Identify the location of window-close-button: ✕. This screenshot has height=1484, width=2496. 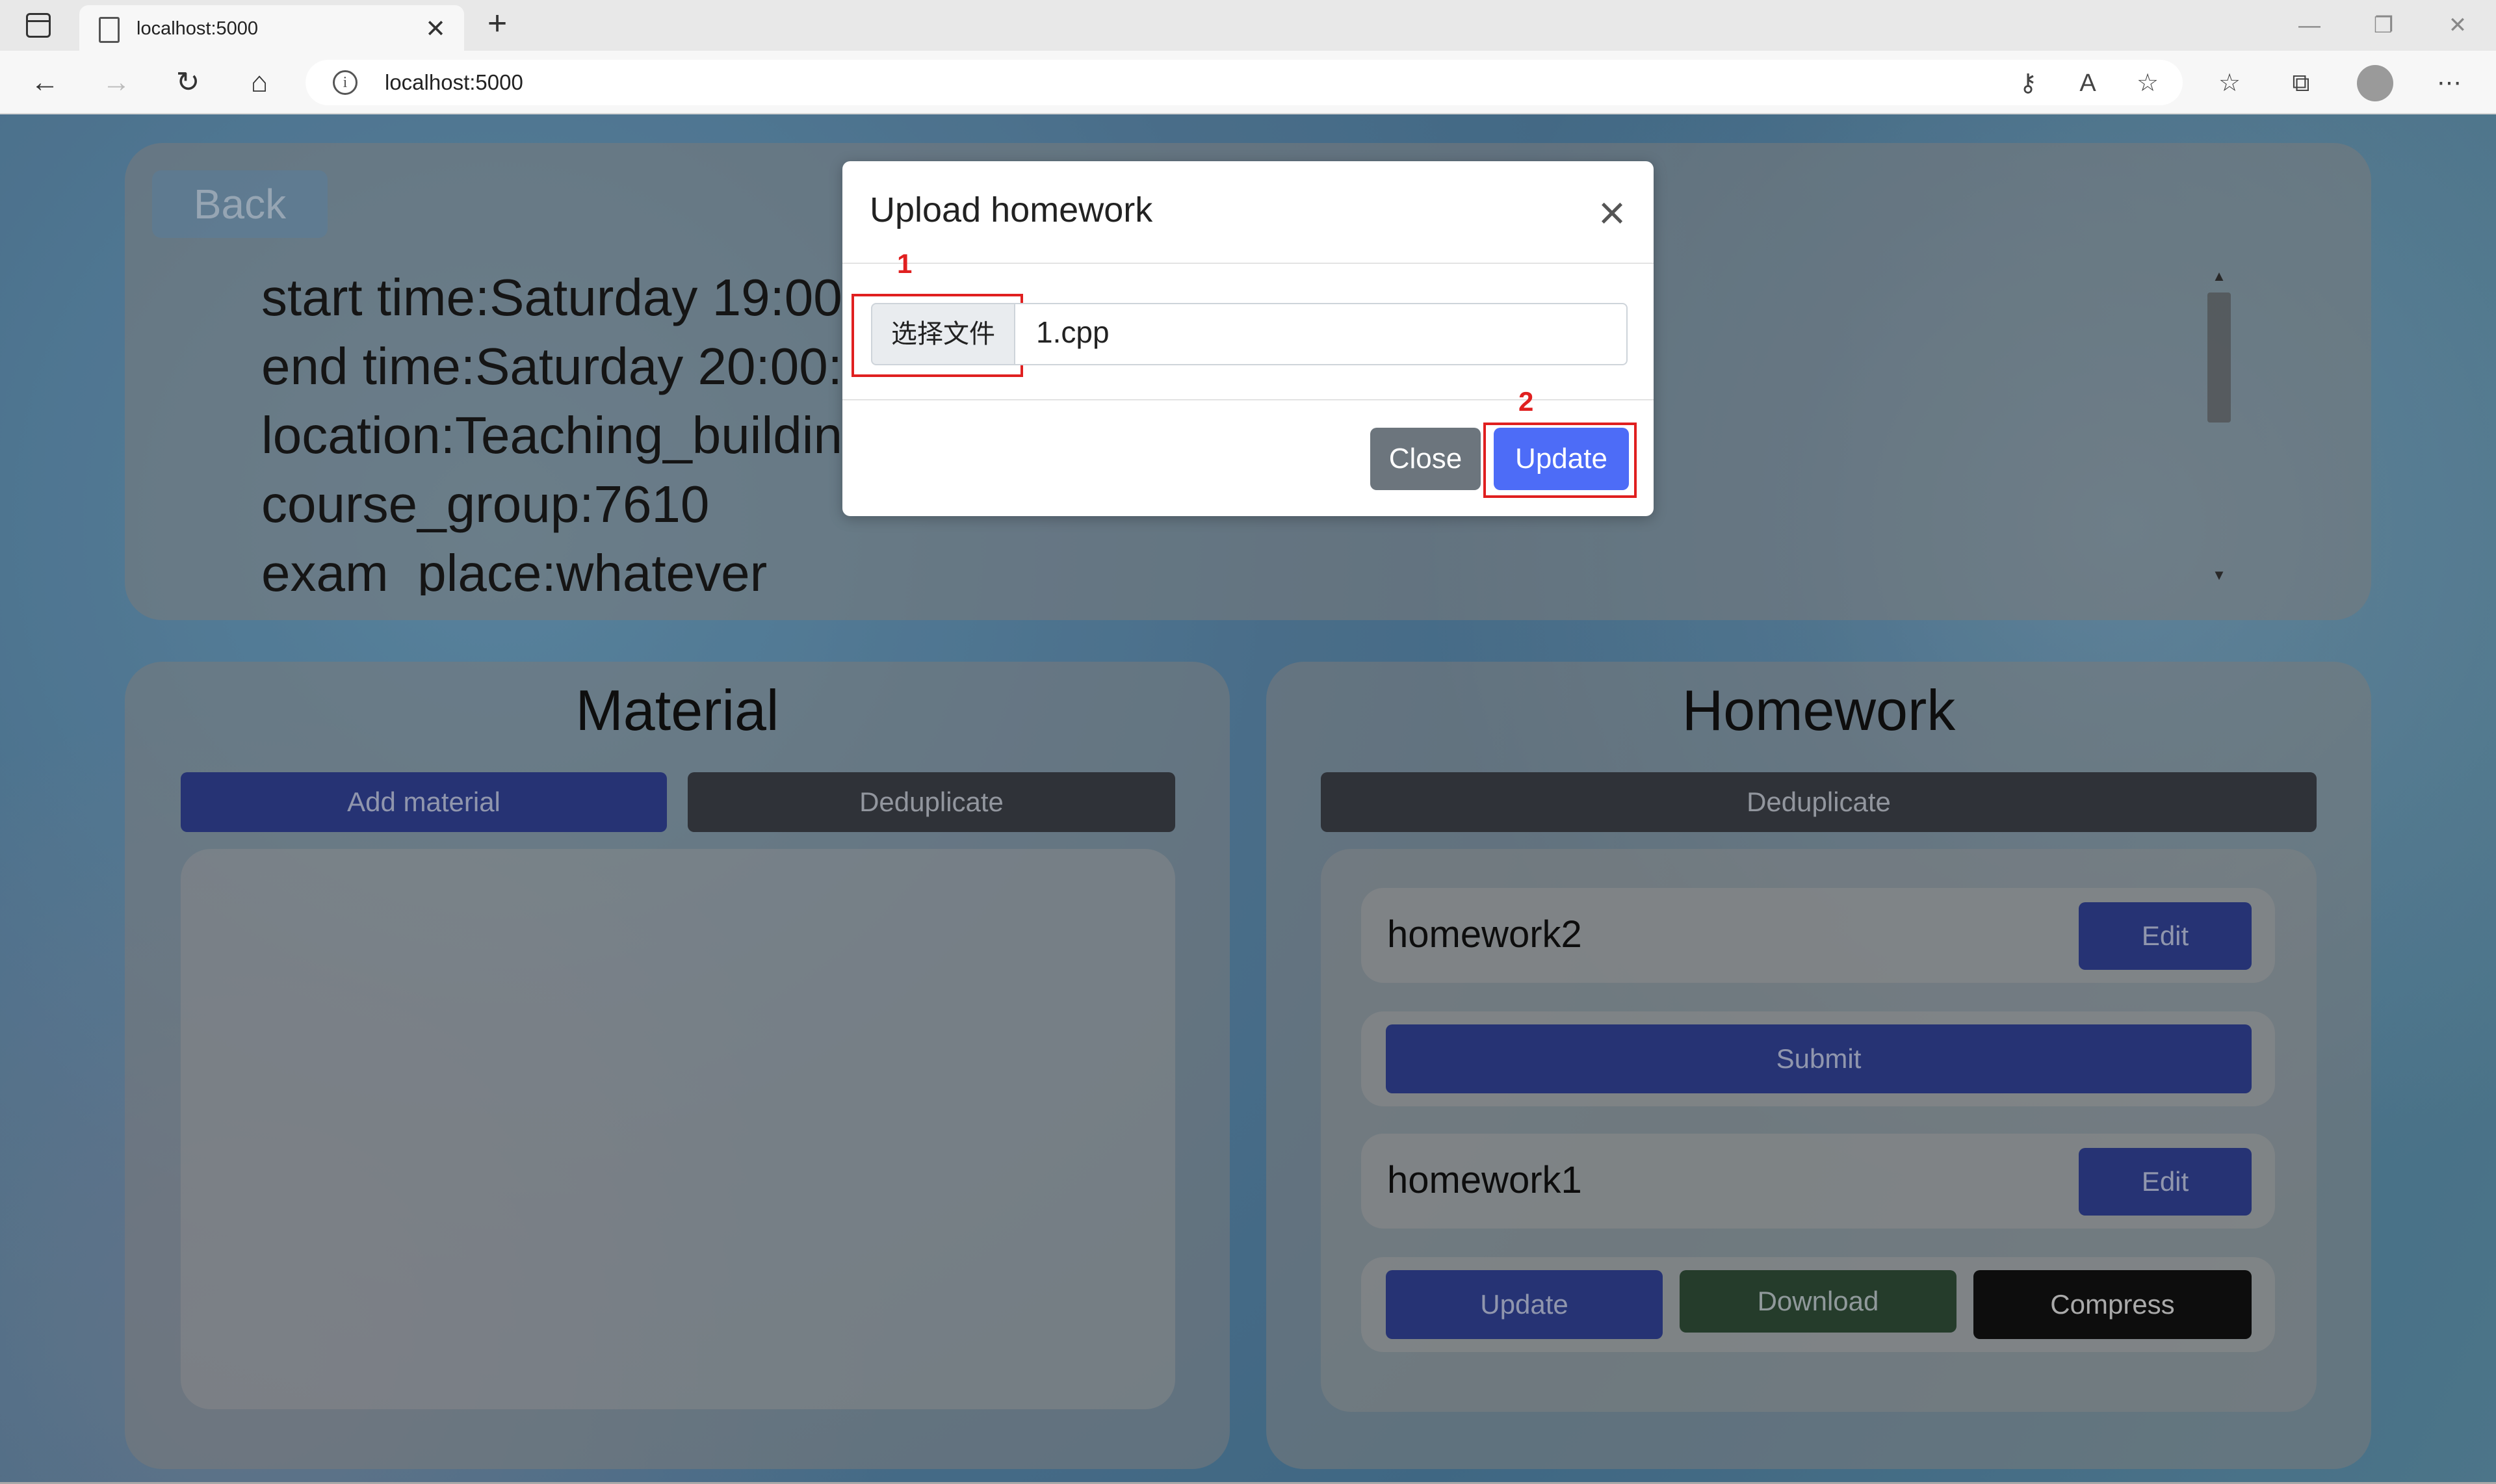
(2457, 26).